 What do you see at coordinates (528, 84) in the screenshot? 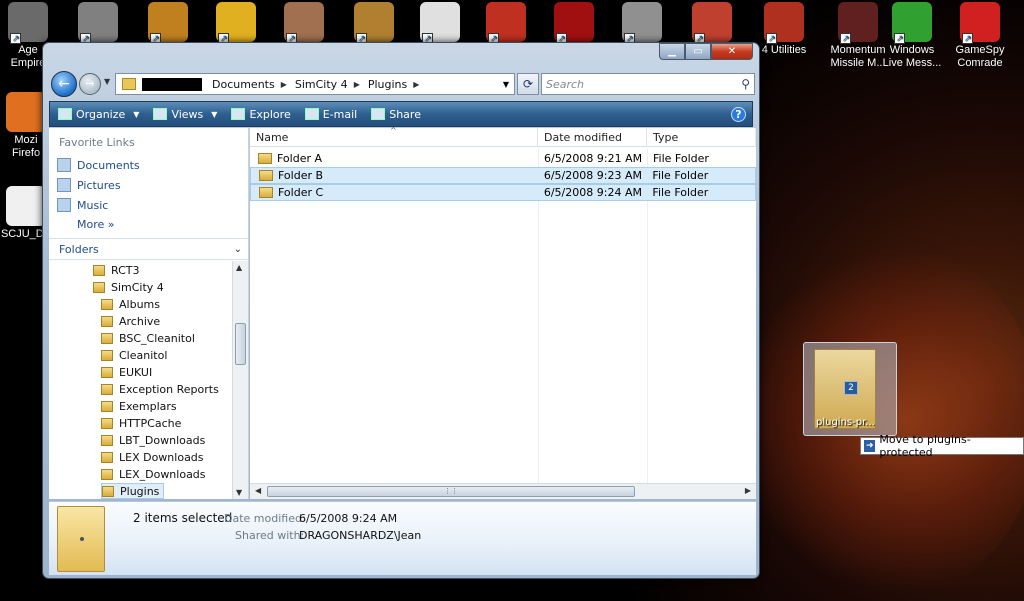
I see `refresh-button: ⟳` at bounding box center [528, 84].